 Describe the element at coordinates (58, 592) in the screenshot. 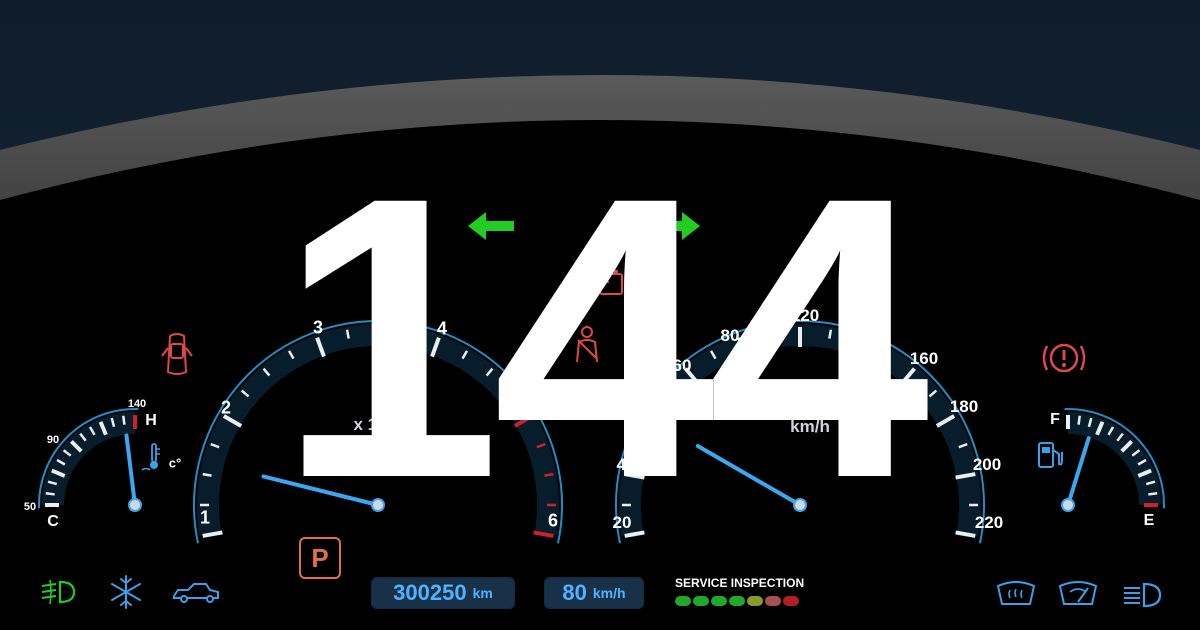

I see `fog-light-icon` at that location.